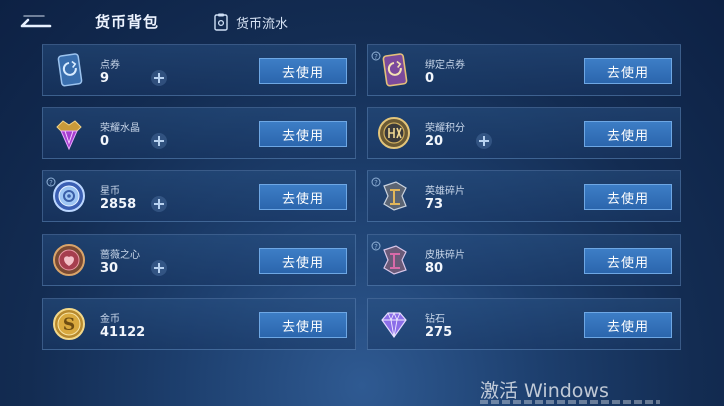  What do you see at coordinates (69, 133) in the screenshot?
I see `glory-crystal-icon` at bounding box center [69, 133].